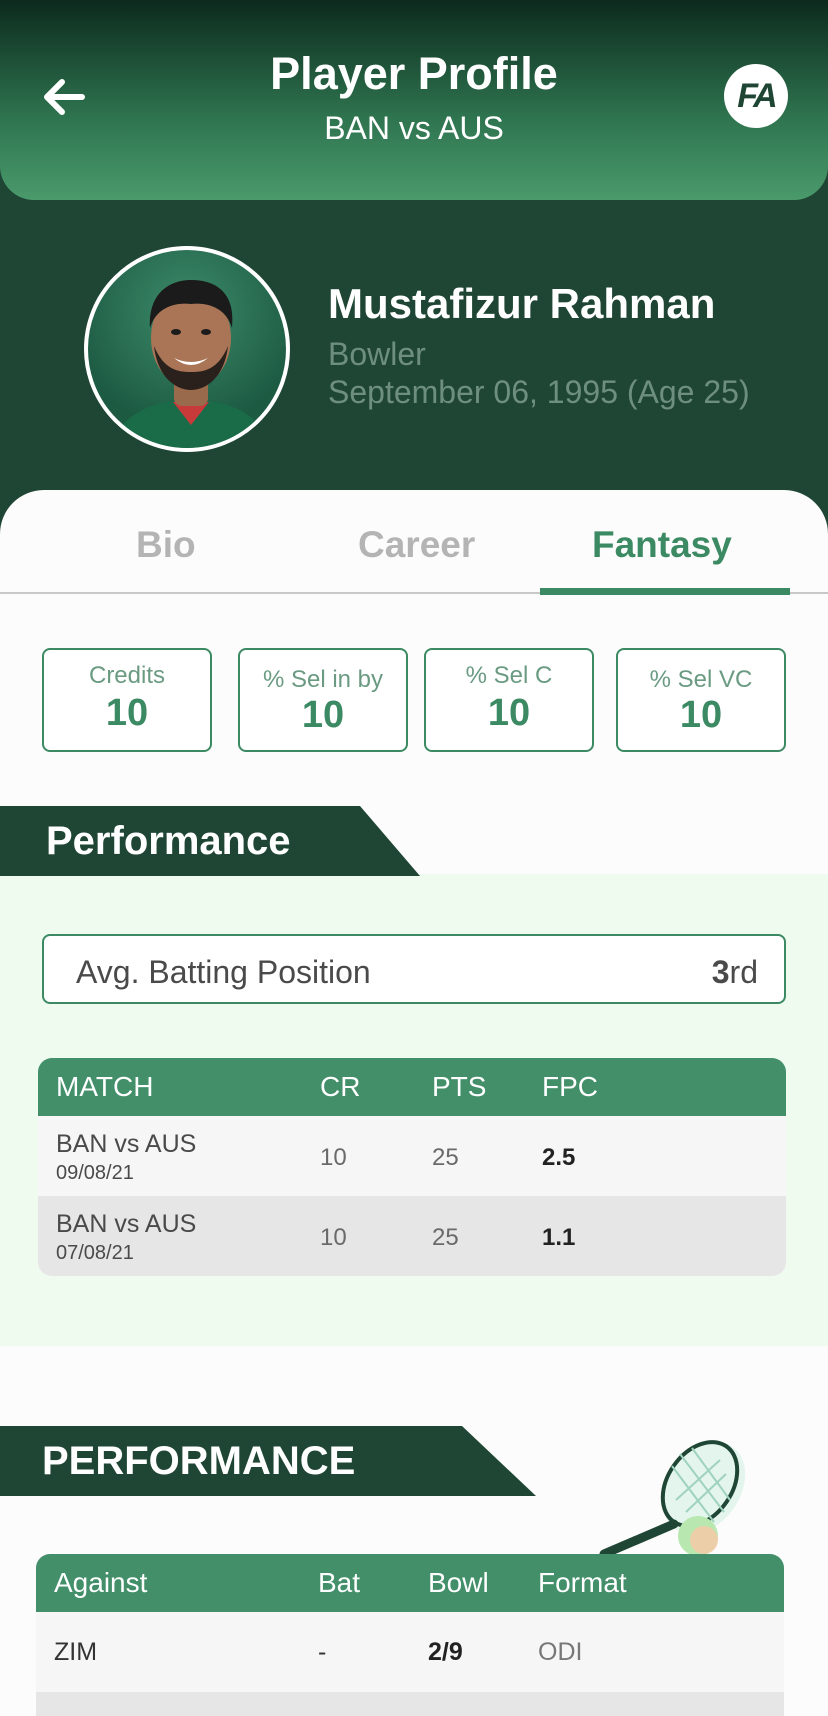 The width and height of the screenshot is (828, 1716). Describe the element at coordinates (101, 1582) in the screenshot. I see `col-against: Against` at that location.